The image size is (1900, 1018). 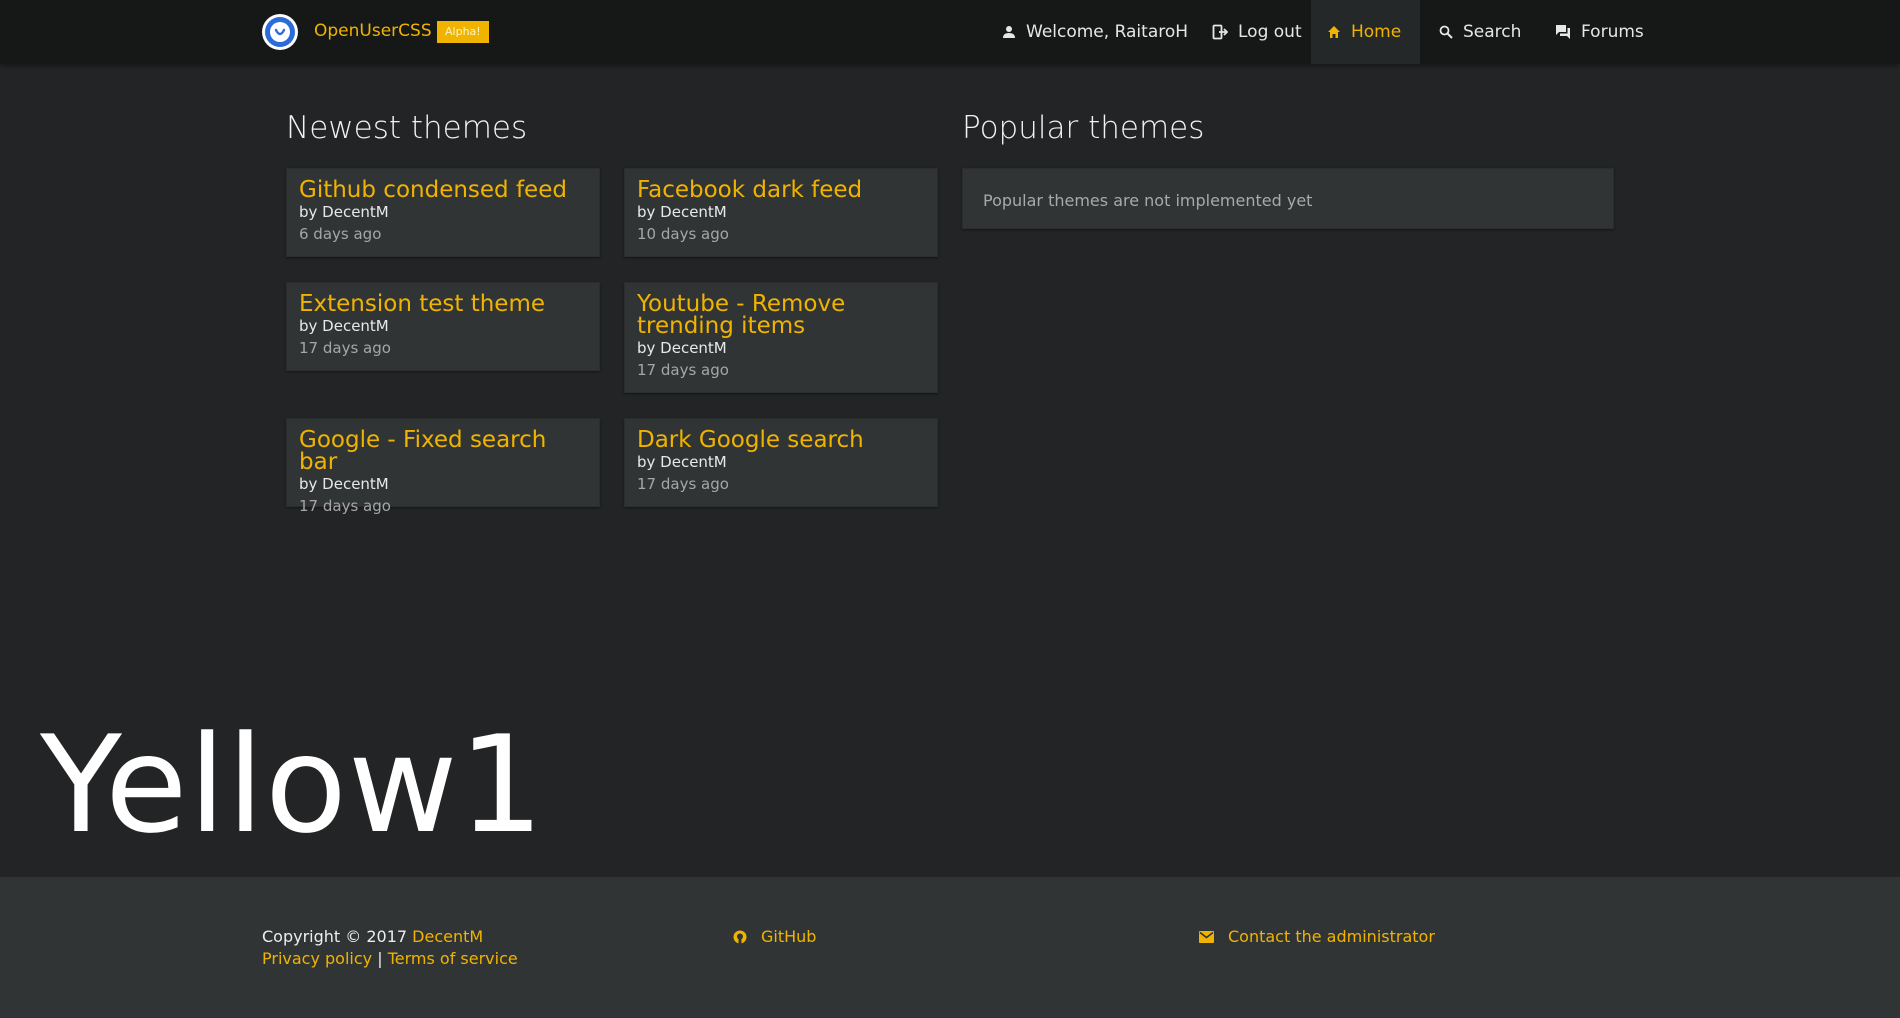 I want to click on terms-of-service-link: Terms of service, so click(x=453, y=958).